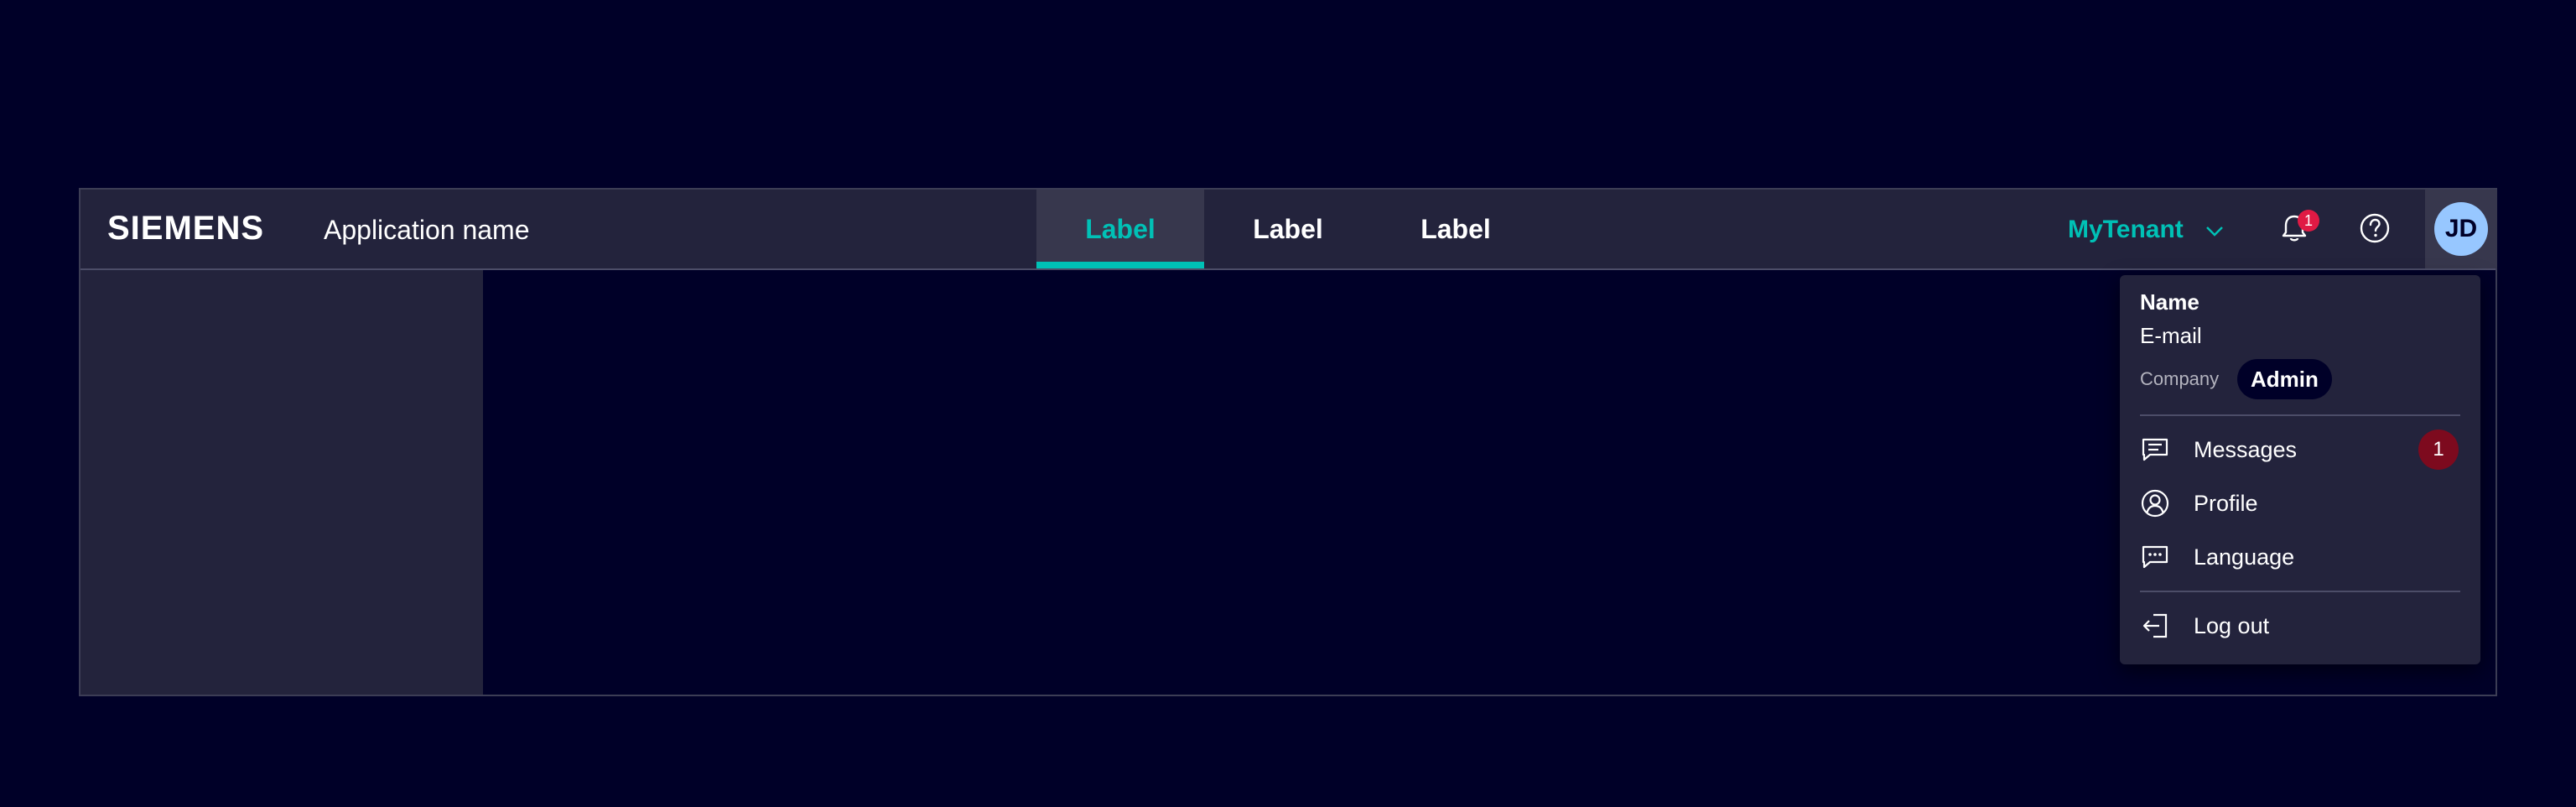  Describe the element at coordinates (186, 228) in the screenshot. I see `siemens-logo: SIEMENS` at that location.